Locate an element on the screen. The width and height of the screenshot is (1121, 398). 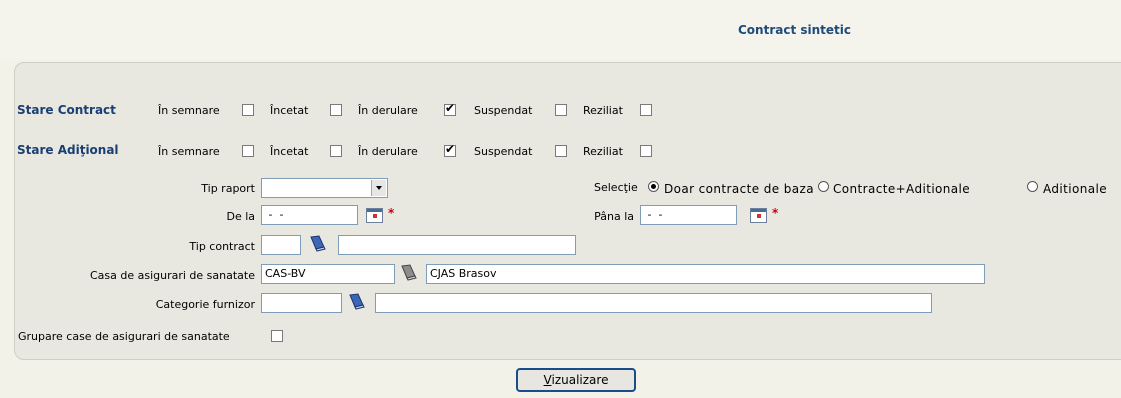
sc-in-derulare-label: În derulare is located at coordinates (388, 110).